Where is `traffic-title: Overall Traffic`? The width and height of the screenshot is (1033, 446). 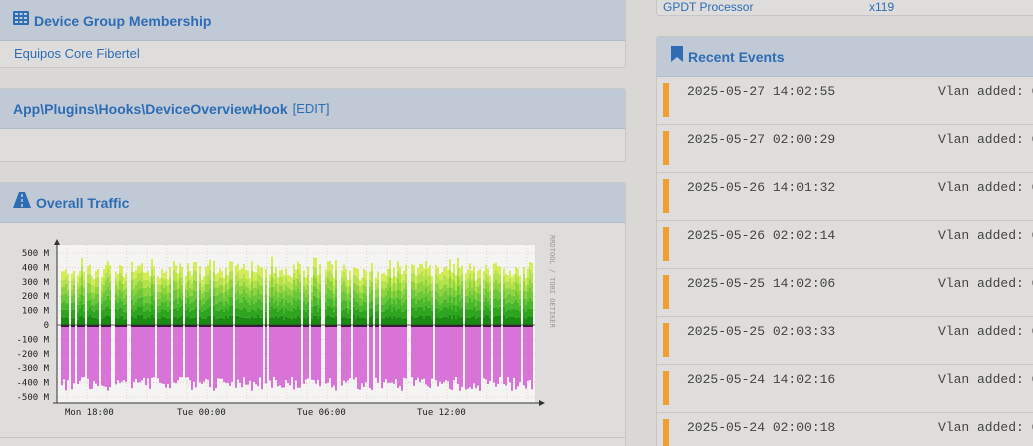
traffic-title: Overall Traffic is located at coordinates (83, 202).